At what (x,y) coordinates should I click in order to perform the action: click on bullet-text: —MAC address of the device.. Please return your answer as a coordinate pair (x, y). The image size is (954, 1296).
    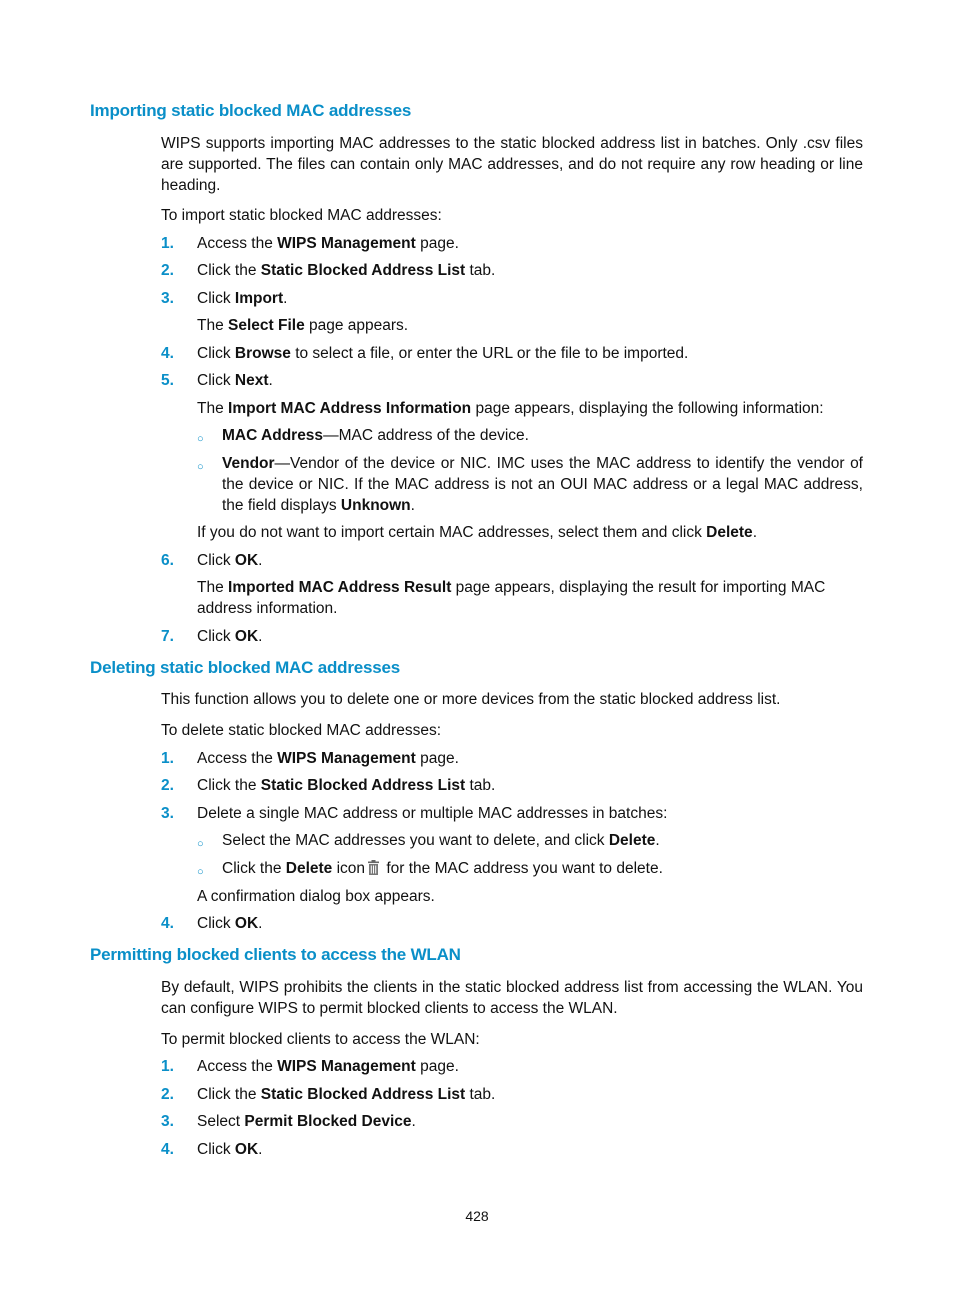
    Looking at the image, I should click on (426, 435).